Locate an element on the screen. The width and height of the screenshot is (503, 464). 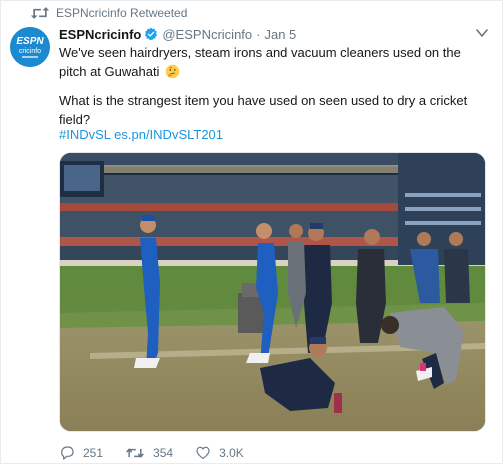
retweet-action-icon is located at coordinates (135, 453).